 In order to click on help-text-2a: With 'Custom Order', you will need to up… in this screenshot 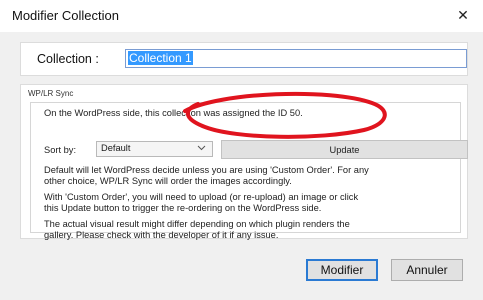, I will do `click(201, 197)`.